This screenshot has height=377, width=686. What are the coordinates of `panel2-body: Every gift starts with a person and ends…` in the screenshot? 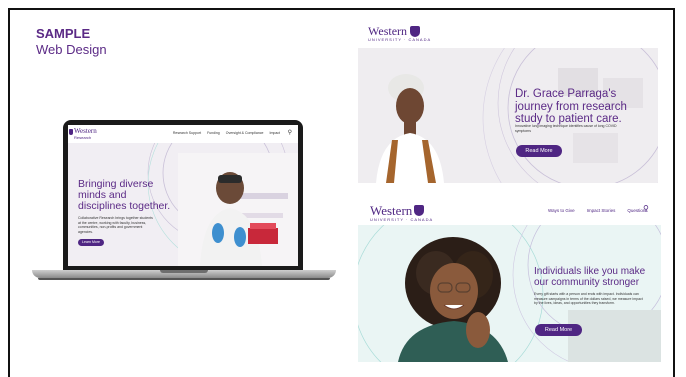 It's located at (588, 298).